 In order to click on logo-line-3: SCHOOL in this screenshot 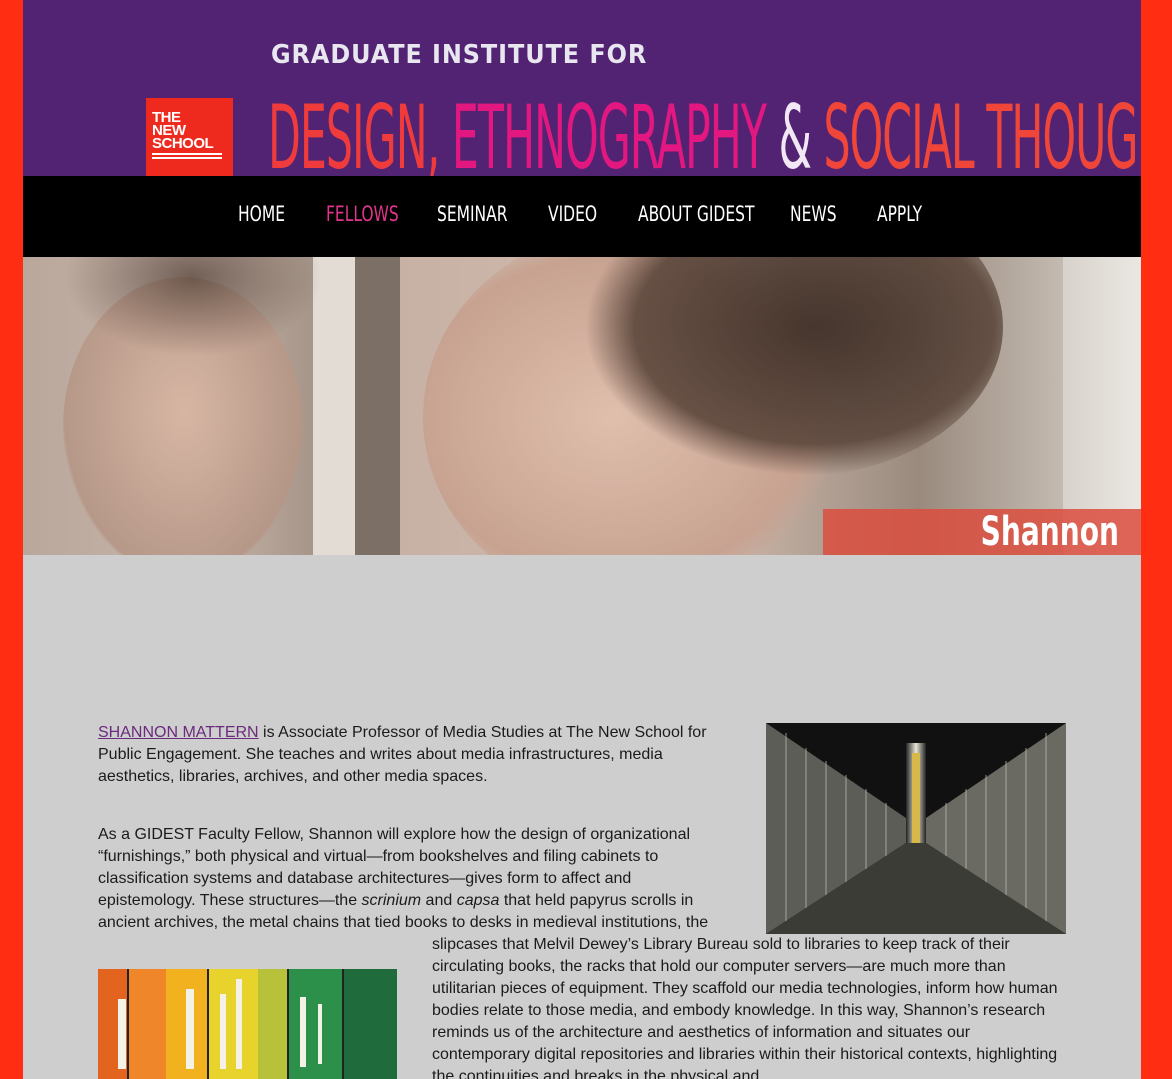, I will do `click(183, 143)`.